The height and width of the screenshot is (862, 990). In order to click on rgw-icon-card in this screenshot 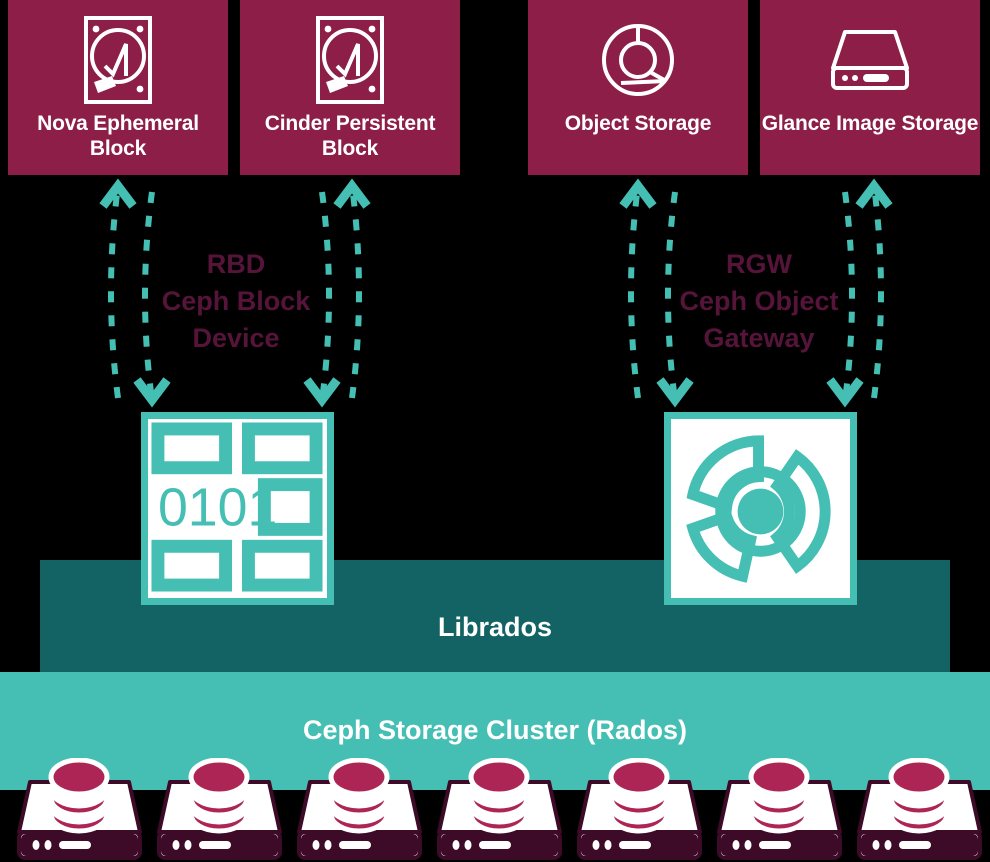, I will do `click(760, 508)`.